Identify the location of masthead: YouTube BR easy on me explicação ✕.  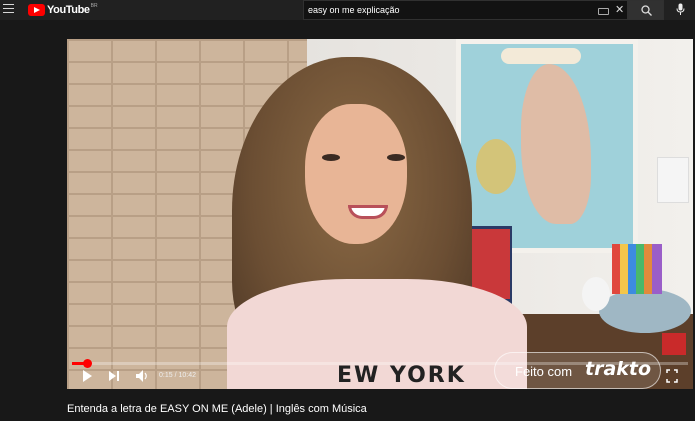
(347, 10).